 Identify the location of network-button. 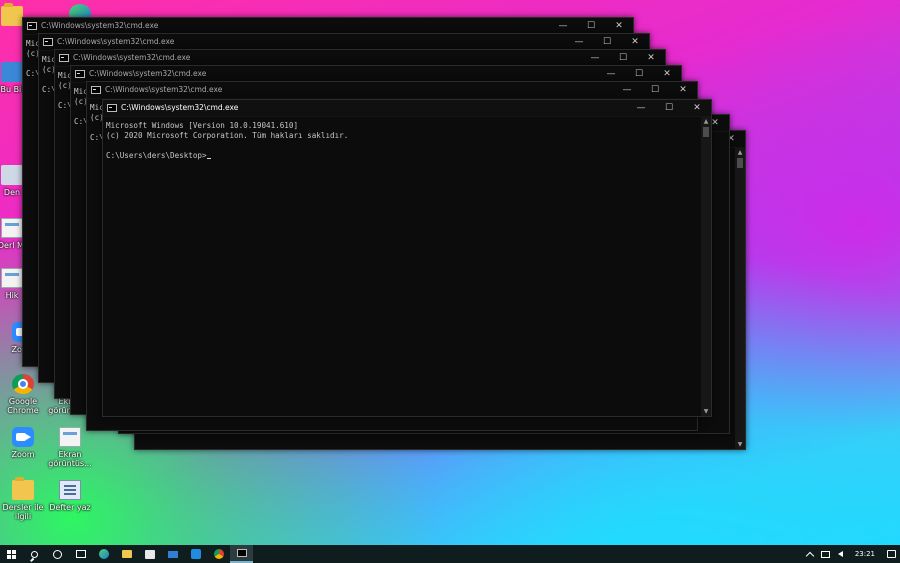
(825, 554).